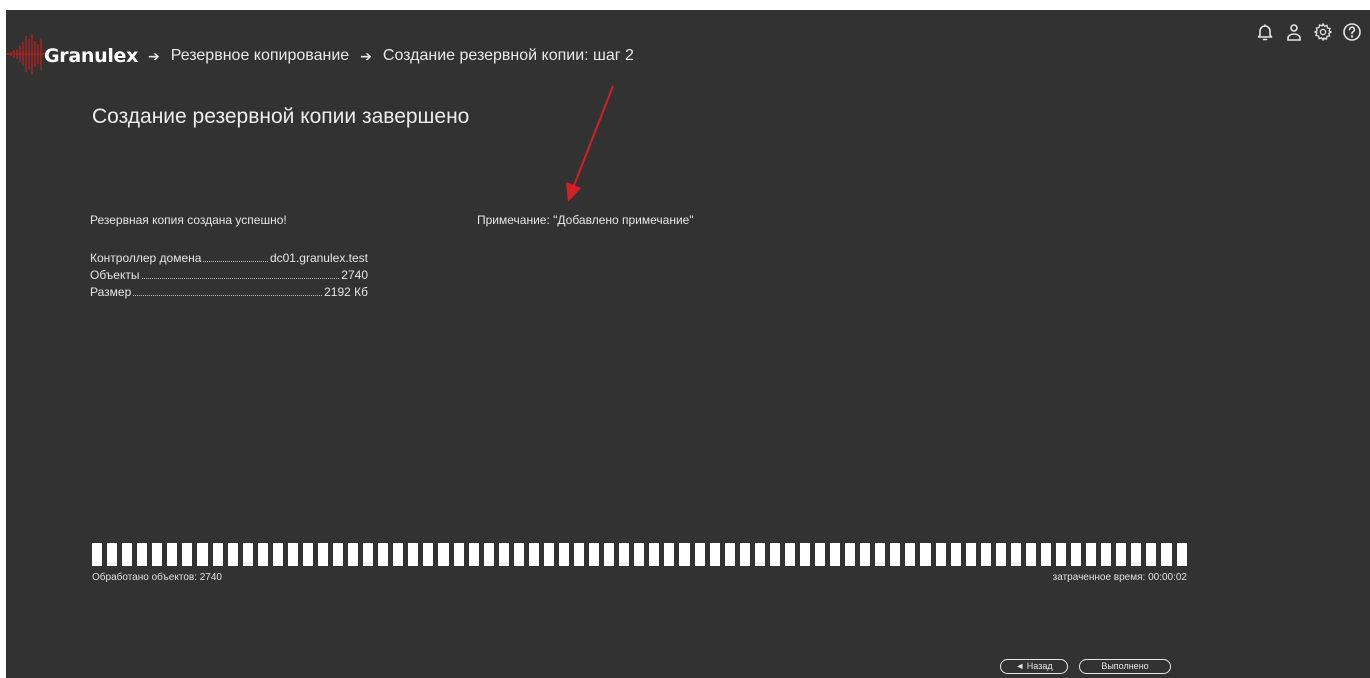 The height and width of the screenshot is (678, 1370). I want to click on elapsed-time: затраченное время: 00:00:02, so click(1119, 577).